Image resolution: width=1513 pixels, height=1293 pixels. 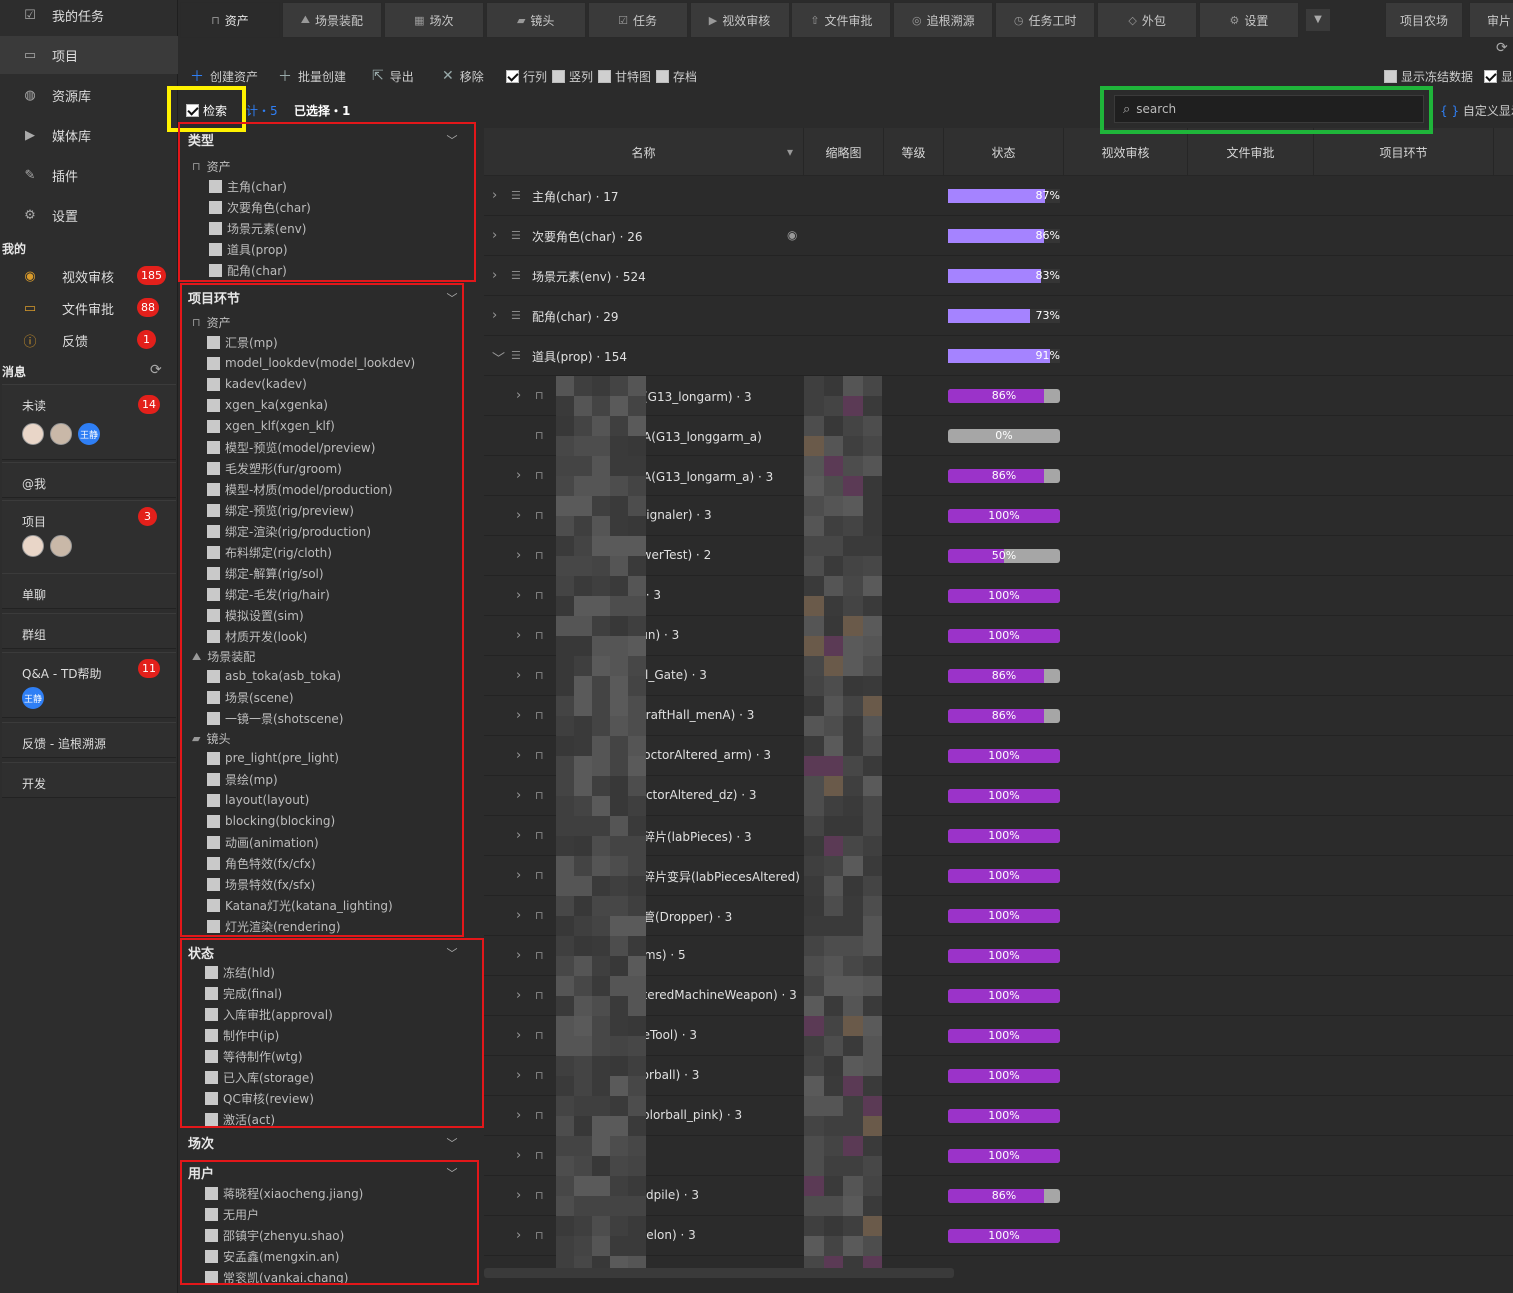 What do you see at coordinates (275, 718) in the screenshot?
I see `filter-option: 一镜一景(shotscene)` at bounding box center [275, 718].